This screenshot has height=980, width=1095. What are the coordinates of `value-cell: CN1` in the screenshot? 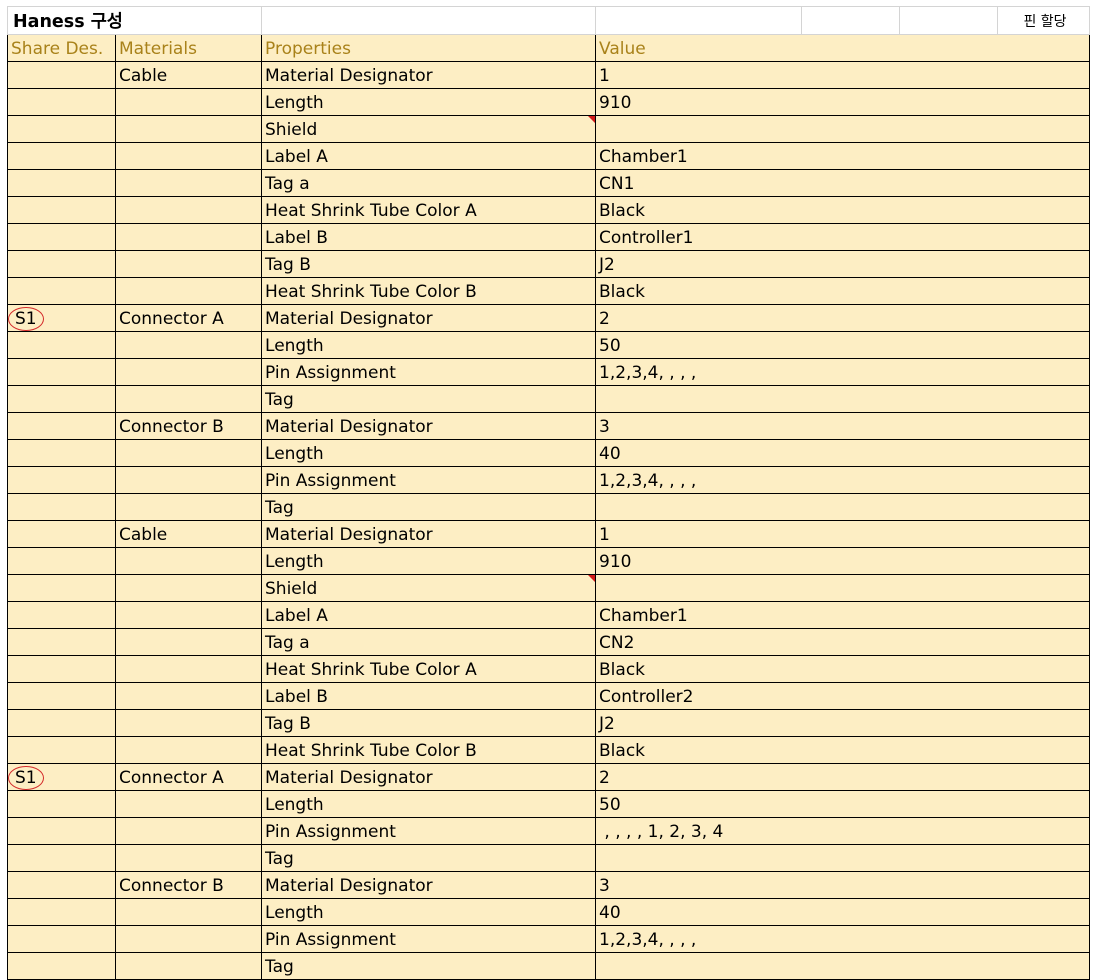 It's located at (843, 183).